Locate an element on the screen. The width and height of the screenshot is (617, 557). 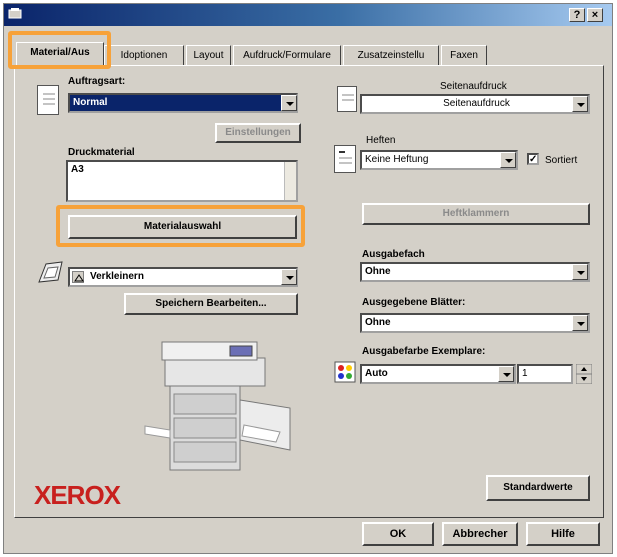
xerox-logo: XEROX is located at coordinates (77, 495).